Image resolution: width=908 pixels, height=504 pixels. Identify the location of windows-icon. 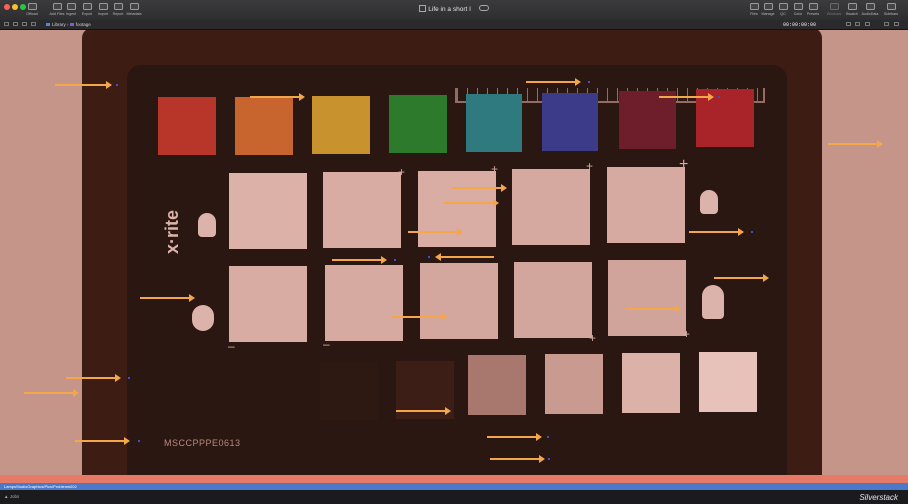
(834, 6).